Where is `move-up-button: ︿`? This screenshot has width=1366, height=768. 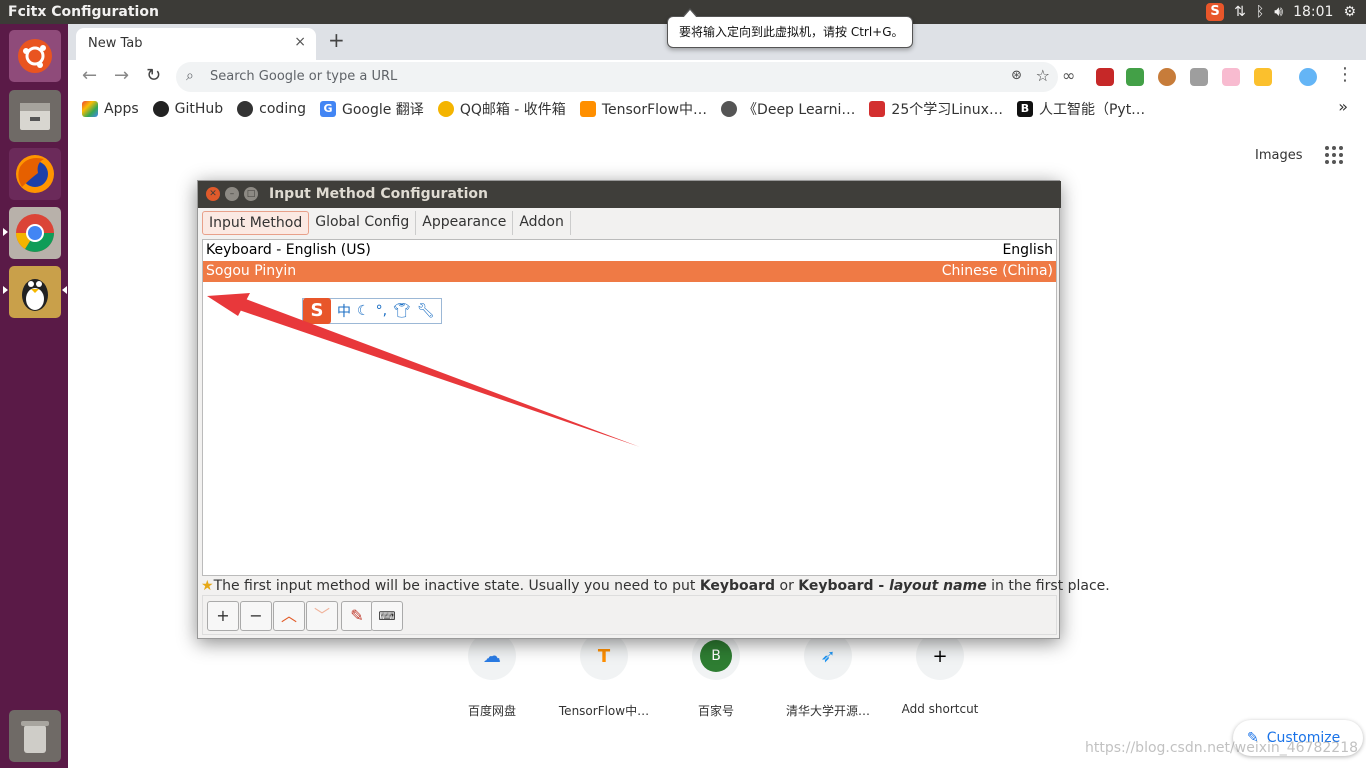
move-up-button: ︿ is located at coordinates (289, 616).